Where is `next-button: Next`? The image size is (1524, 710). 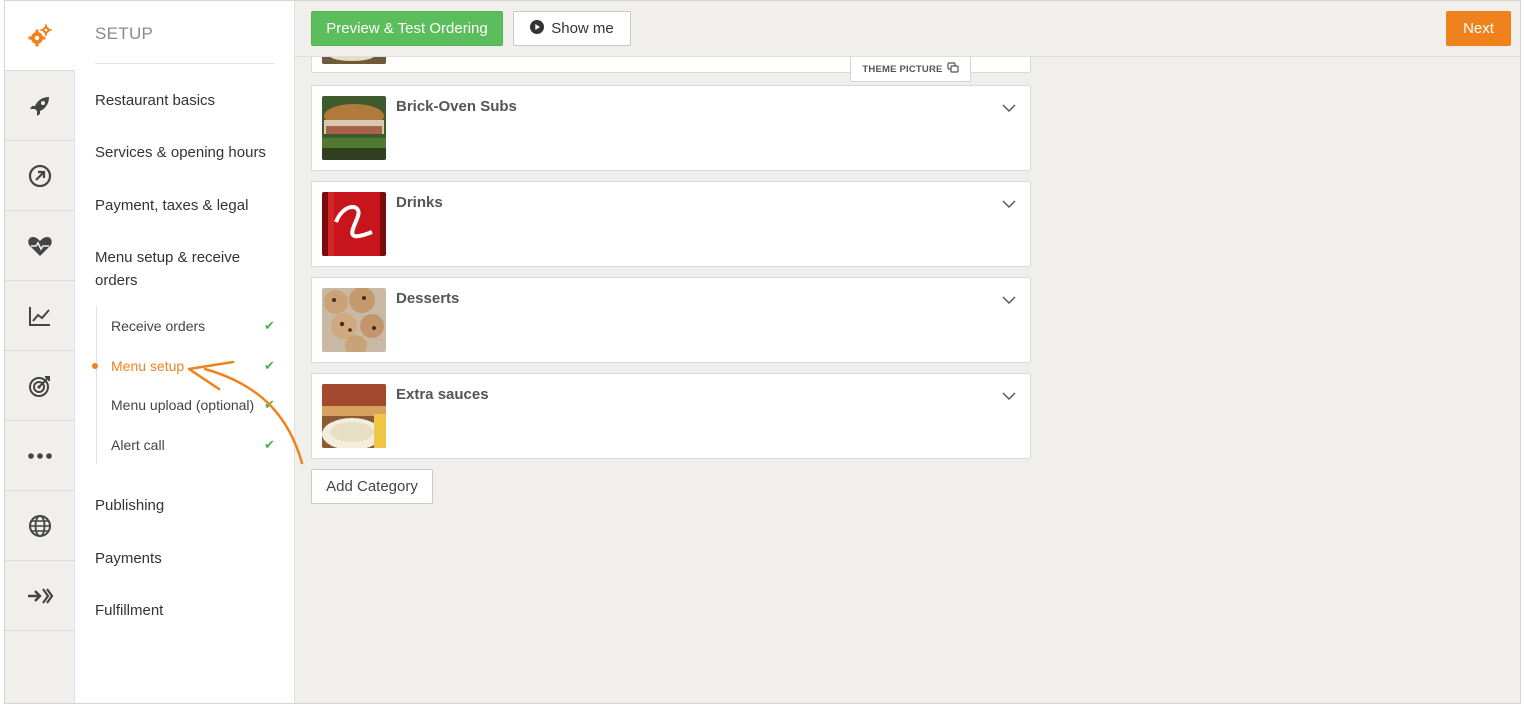 next-button: Next is located at coordinates (1478, 28).